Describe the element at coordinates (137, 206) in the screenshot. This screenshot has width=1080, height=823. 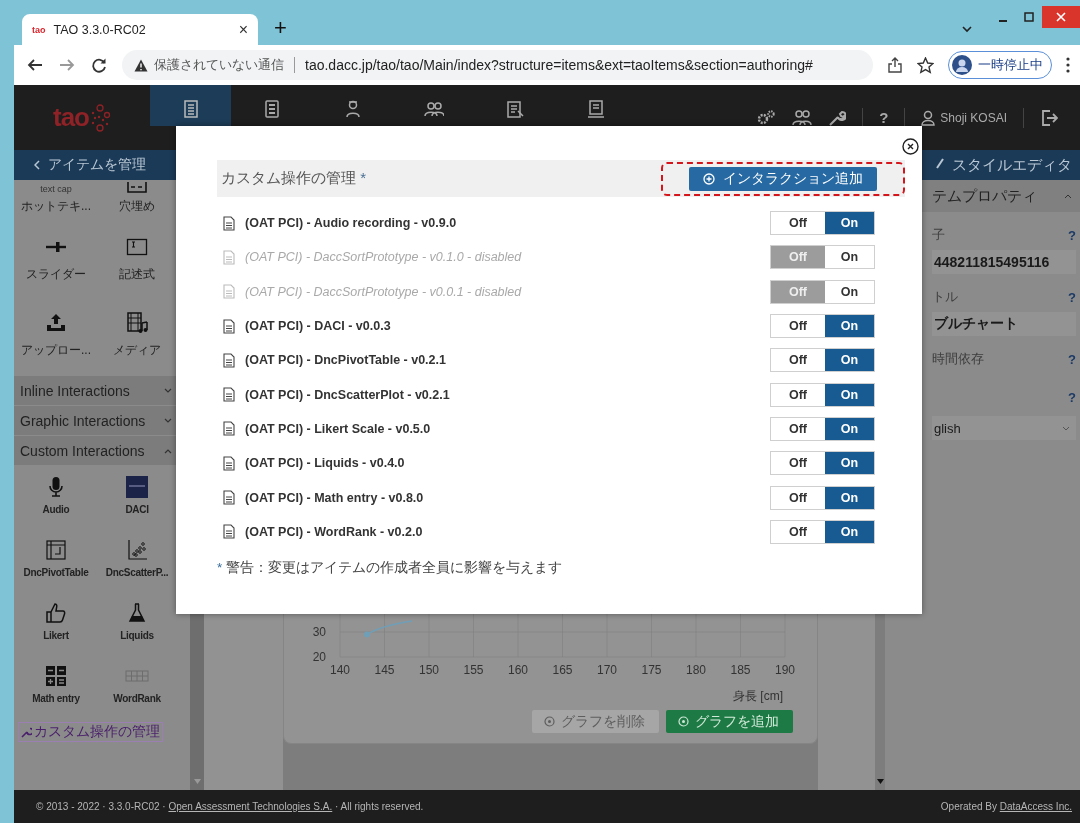
I see `tool-label: 穴埋め` at that location.